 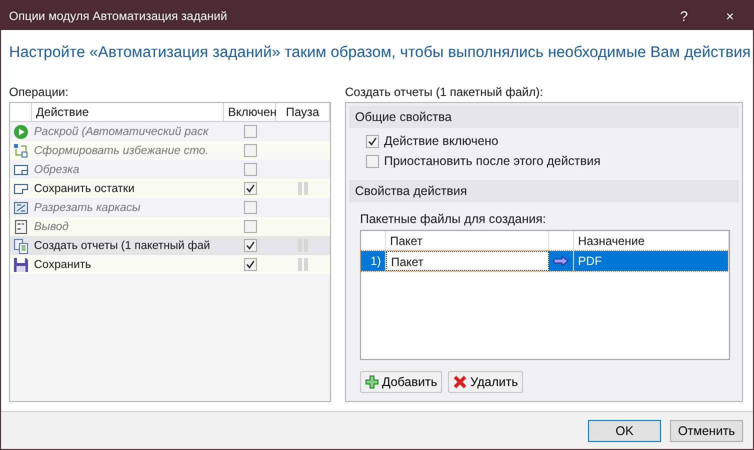 What do you see at coordinates (121, 132) in the screenshot?
I see `operation-name: Раскрой (Автоматический раск` at bounding box center [121, 132].